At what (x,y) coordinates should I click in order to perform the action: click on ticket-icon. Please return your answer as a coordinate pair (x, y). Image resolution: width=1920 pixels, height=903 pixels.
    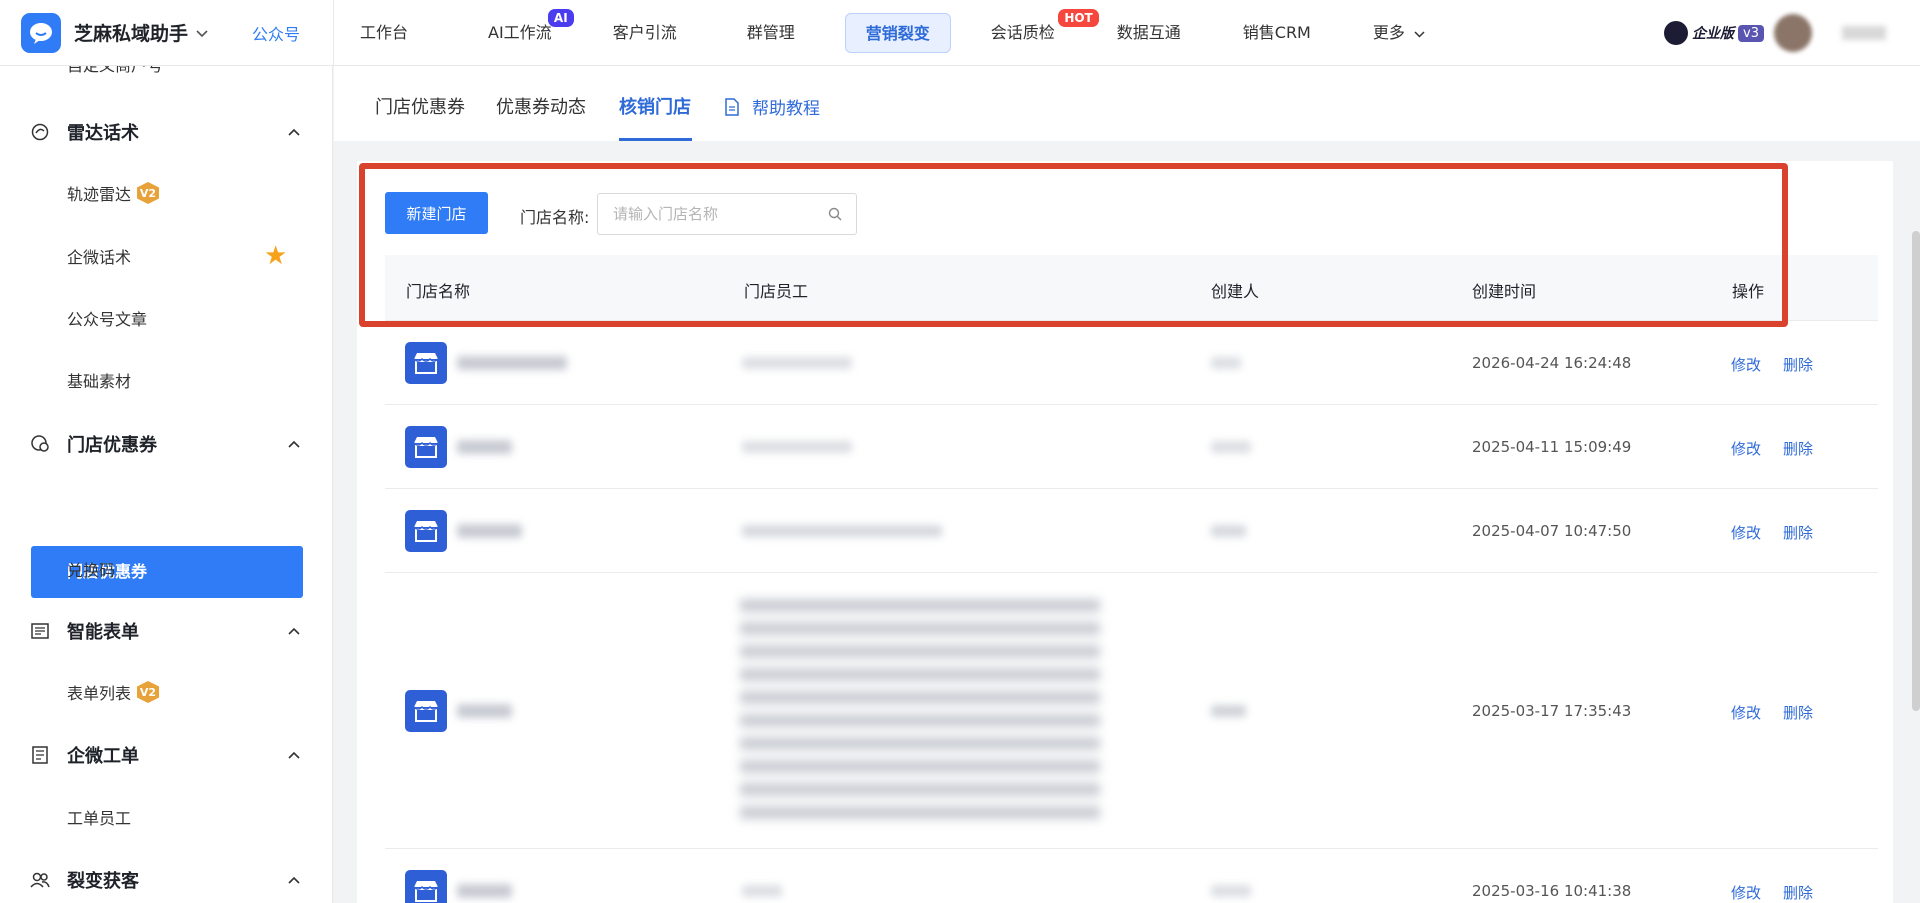
    Looking at the image, I should click on (40, 755).